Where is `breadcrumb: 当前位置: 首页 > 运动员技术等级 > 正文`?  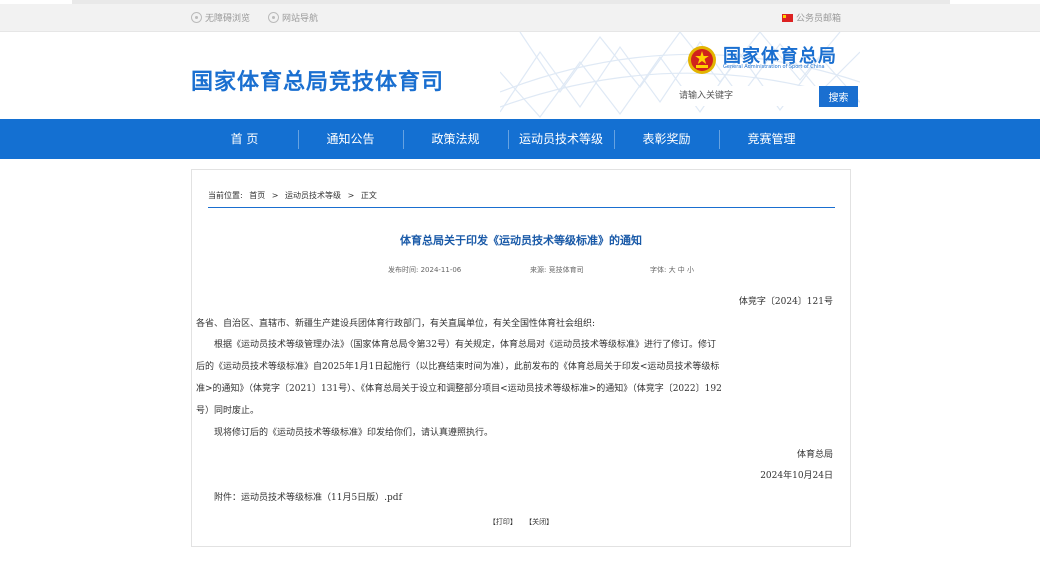 breadcrumb: 当前位置: 首页 > 运动员技术等级 > 正文 is located at coordinates (294, 195).